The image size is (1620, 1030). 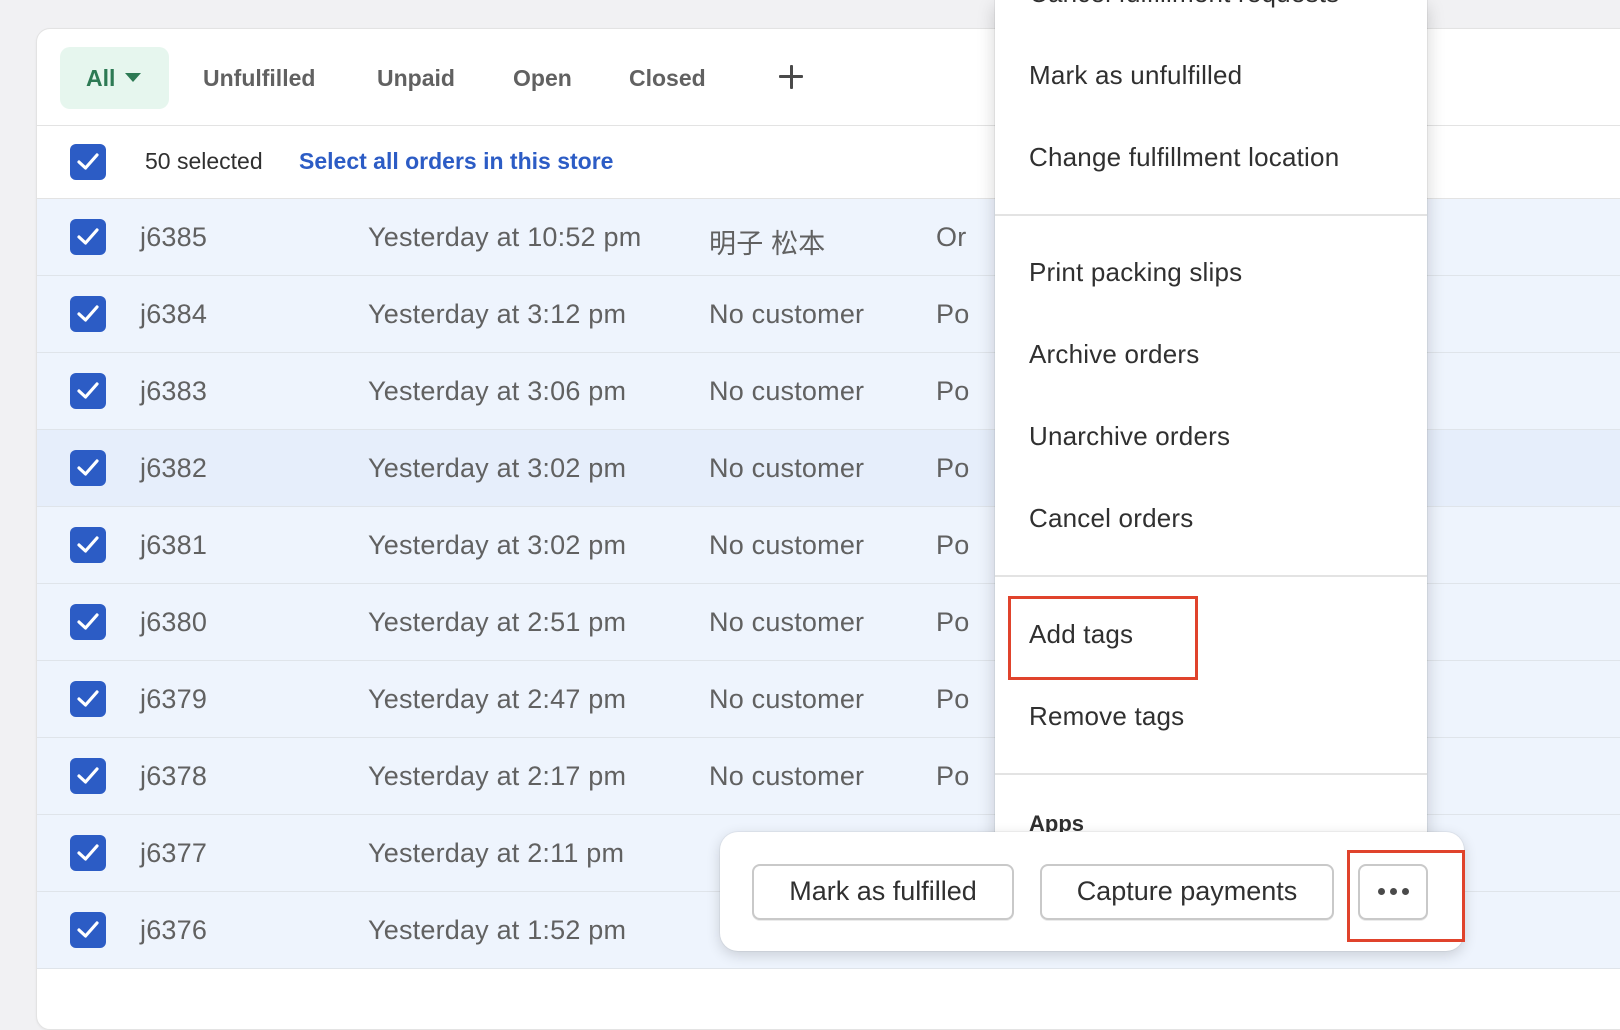 What do you see at coordinates (1184, 4) in the screenshot?
I see `menu-item-cancel-fulfillment-requests: Cancel fulfillment requests` at bounding box center [1184, 4].